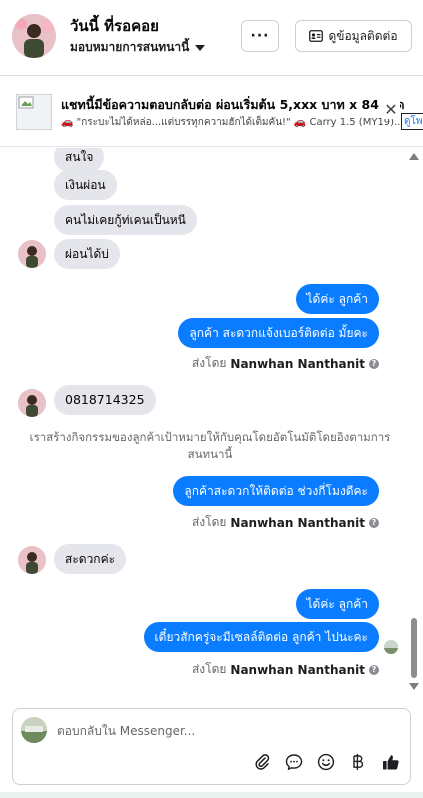 The height and width of the screenshot is (798, 423). Describe the element at coordinates (391, 109) in the screenshot. I see `close-banner-icon: ✕` at that location.